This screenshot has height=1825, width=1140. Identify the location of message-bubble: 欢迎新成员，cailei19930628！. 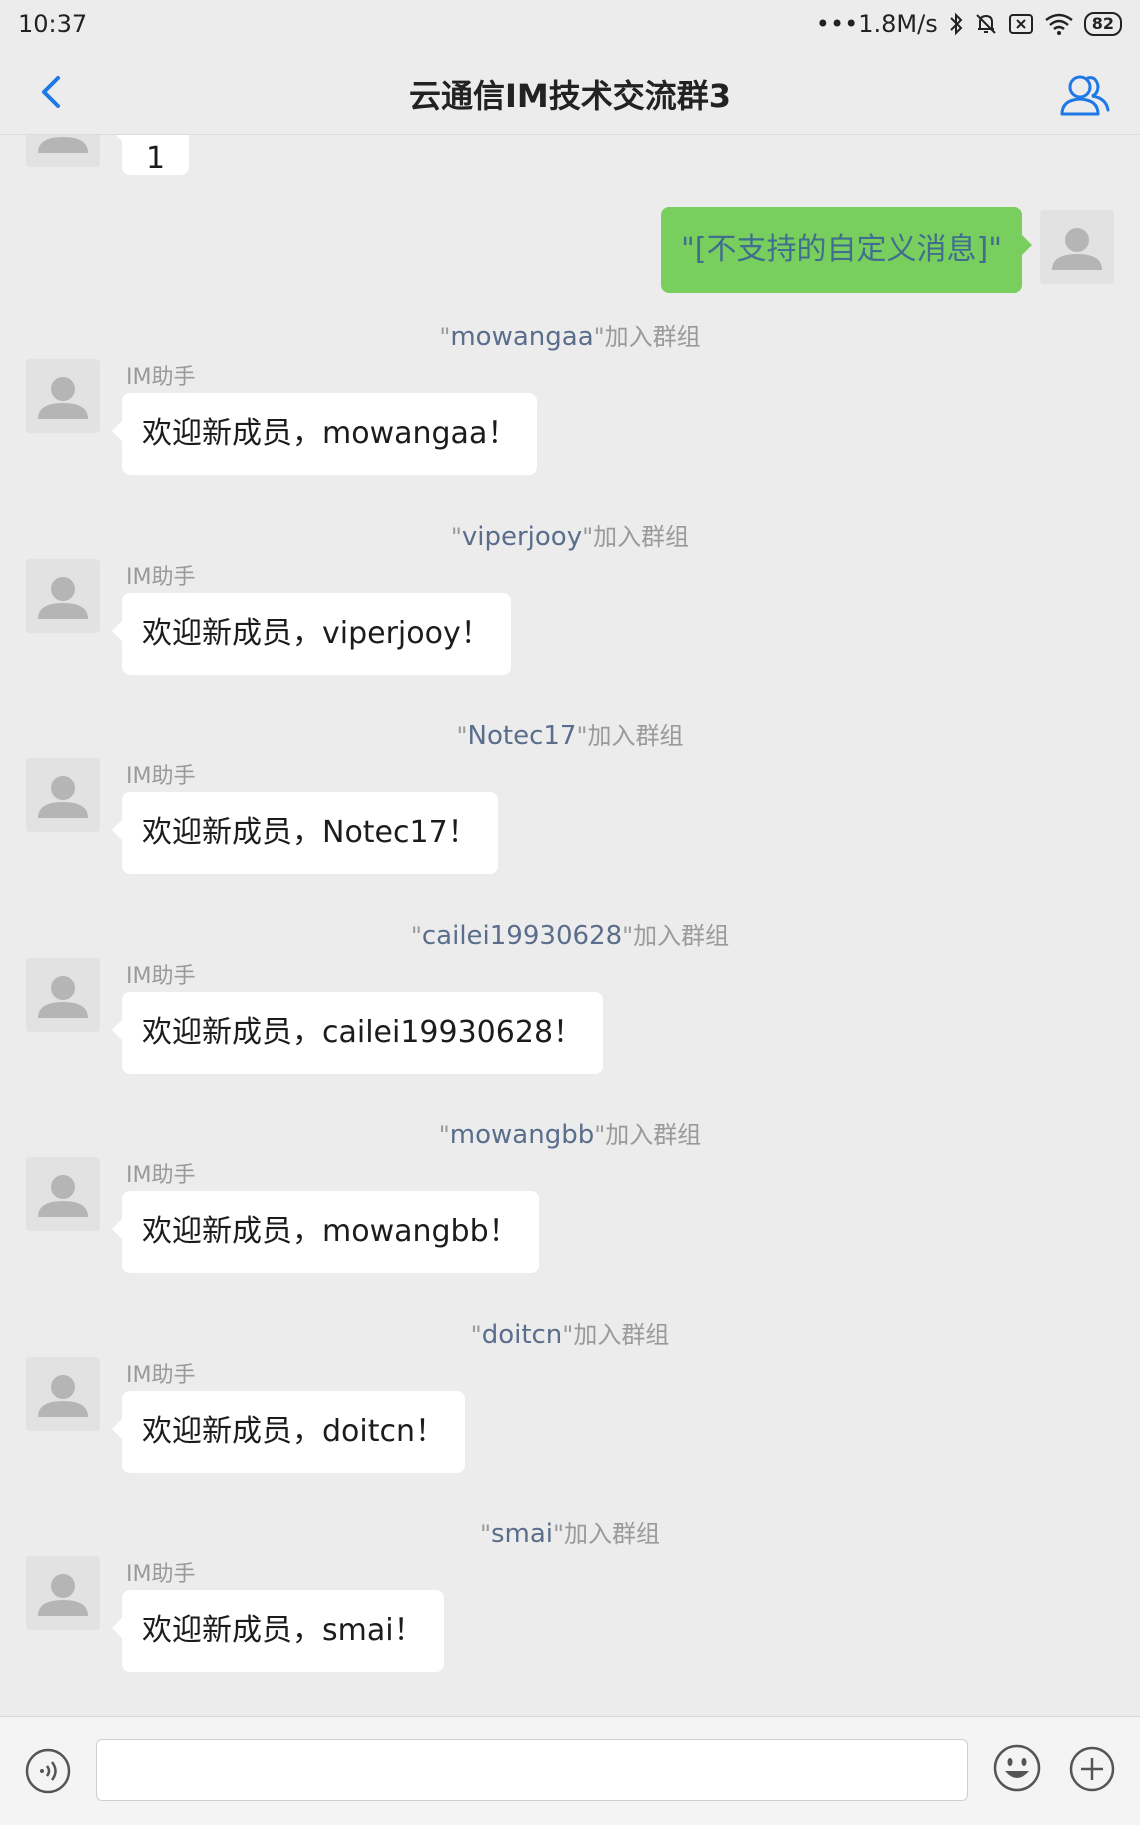
(357, 1033).